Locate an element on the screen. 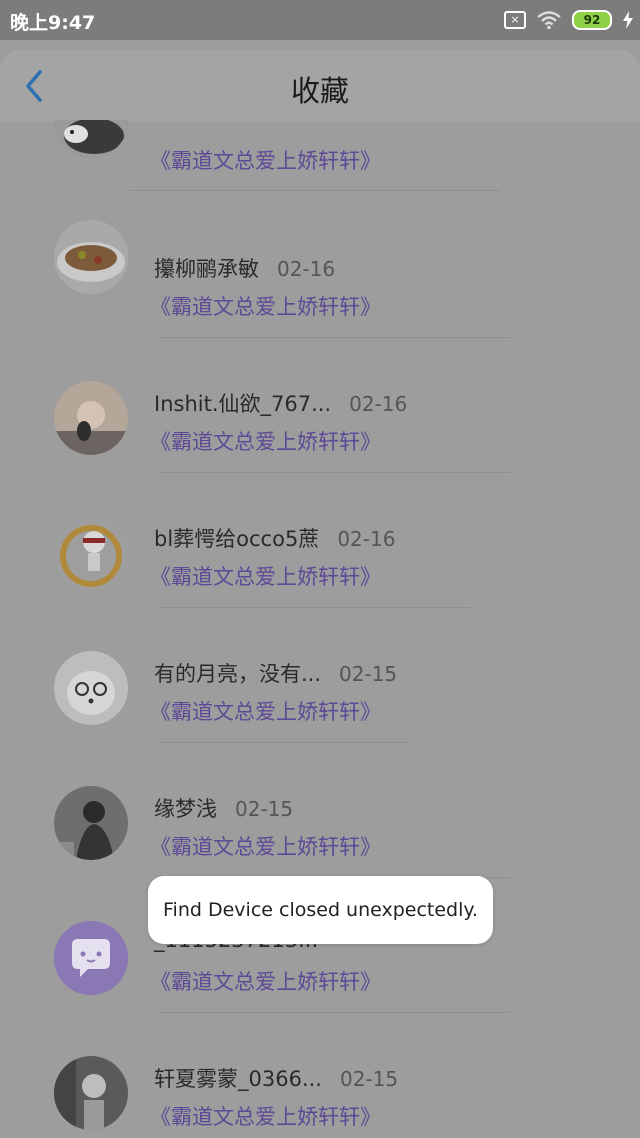 This screenshot has height=1138, width=640. status-time: 晚上9:47 is located at coordinates (53, 23).